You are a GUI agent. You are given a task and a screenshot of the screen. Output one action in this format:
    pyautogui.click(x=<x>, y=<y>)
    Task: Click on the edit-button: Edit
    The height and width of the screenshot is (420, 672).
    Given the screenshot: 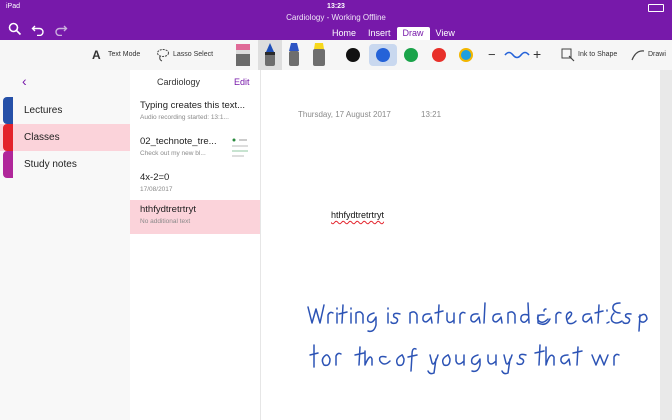 What is the action you would take?
    pyautogui.click(x=242, y=82)
    